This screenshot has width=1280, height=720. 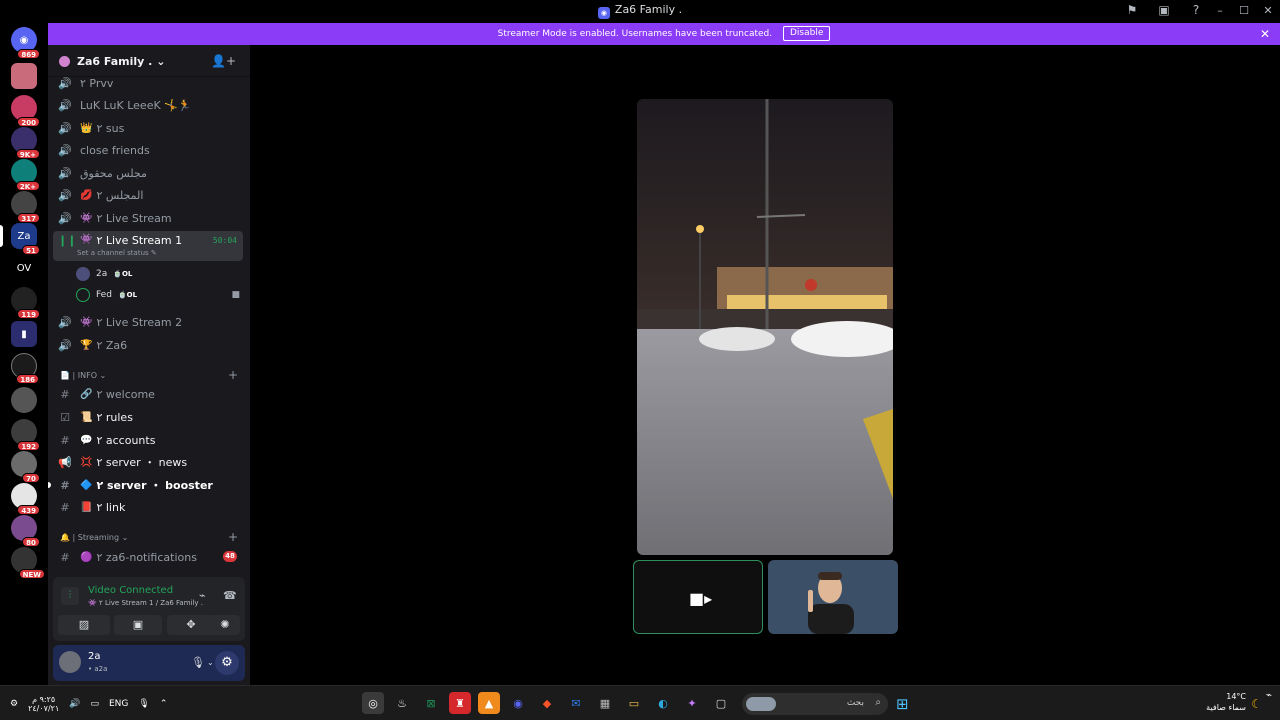 I want to click on guild-icon: 119, so click(x=25, y=303).